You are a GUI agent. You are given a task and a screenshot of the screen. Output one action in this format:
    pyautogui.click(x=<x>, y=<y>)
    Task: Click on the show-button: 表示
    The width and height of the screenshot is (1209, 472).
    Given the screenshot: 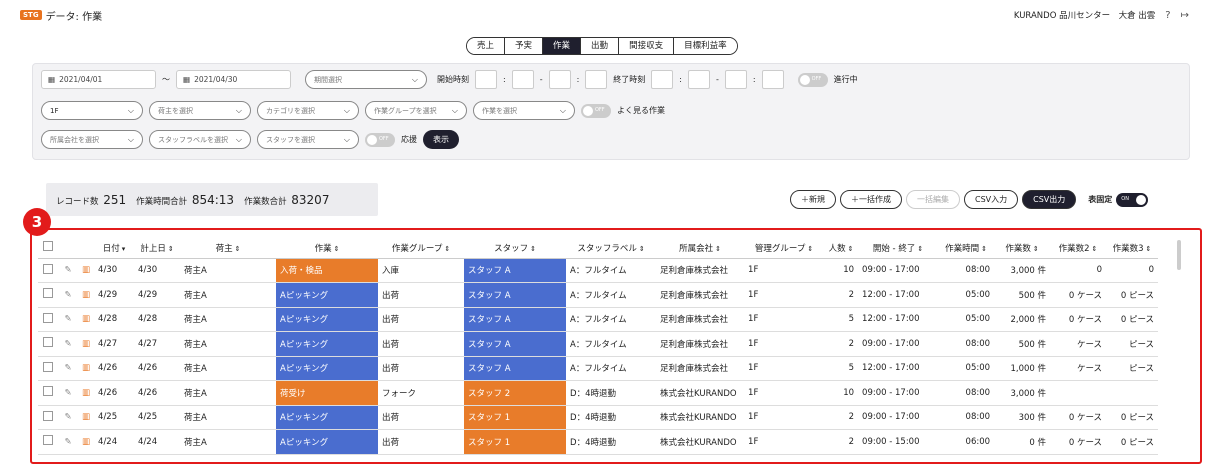 What is the action you would take?
    pyautogui.click(x=441, y=139)
    